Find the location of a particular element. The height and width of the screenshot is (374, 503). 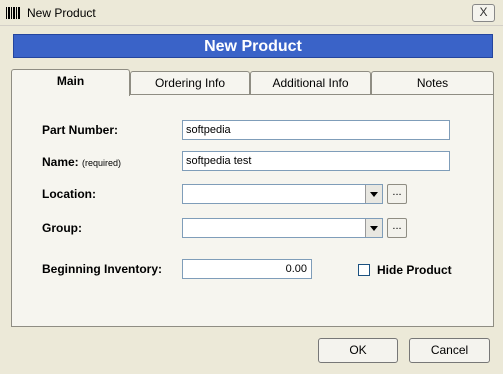

name-label: Name: (required) is located at coordinates (81, 162).